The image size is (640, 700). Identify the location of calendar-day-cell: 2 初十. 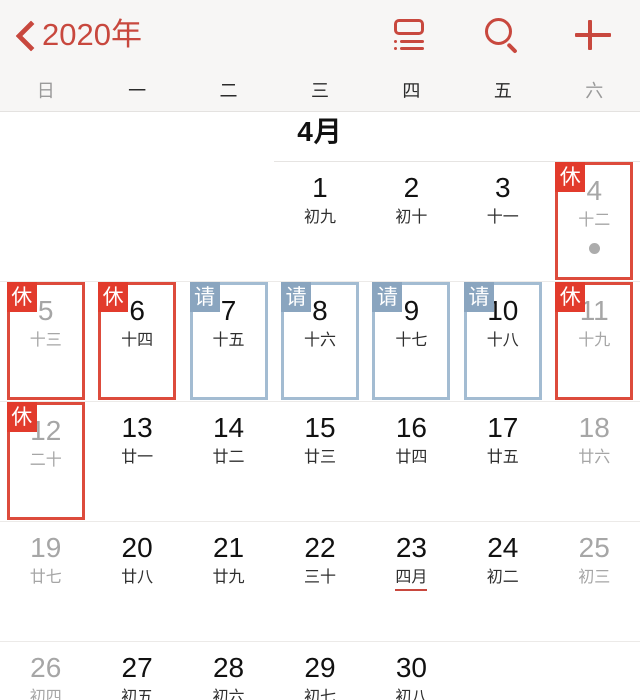
(411, 222).